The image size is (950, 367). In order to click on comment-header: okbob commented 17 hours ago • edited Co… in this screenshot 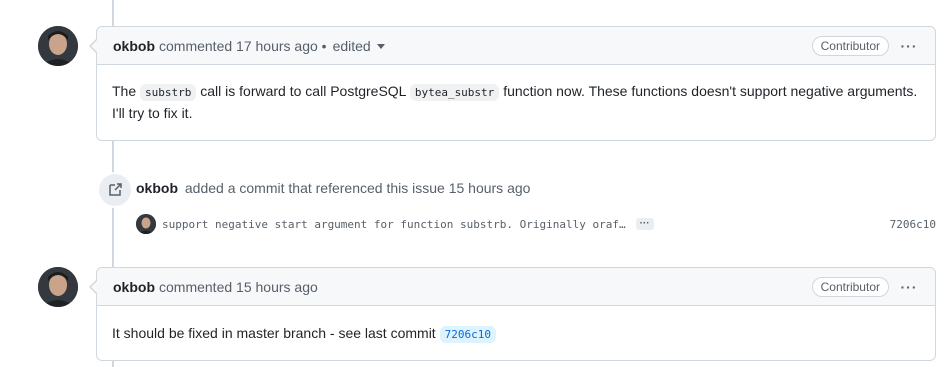, I will do `click(516, 46)`.